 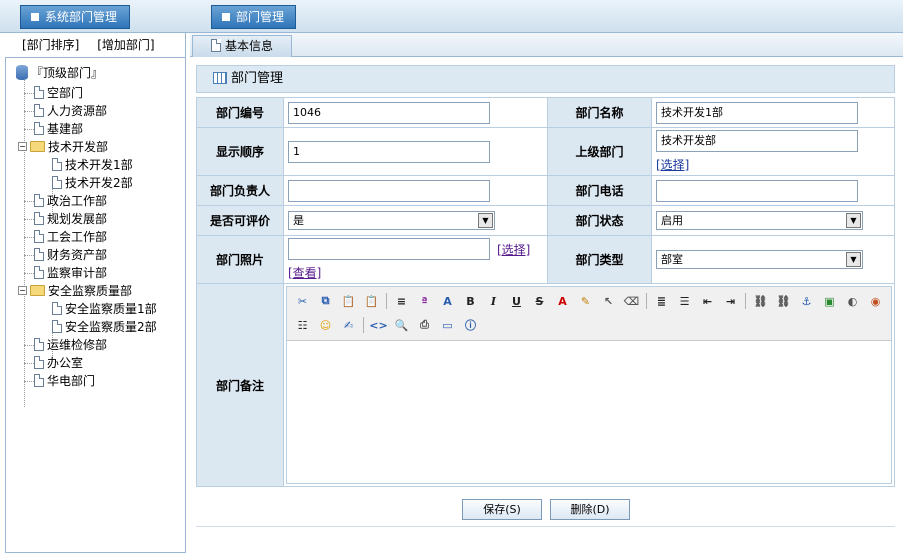 What do you see at coordinates (389, 190) in the screenshot?
I see `head-input` at bounding box center [389, 190].